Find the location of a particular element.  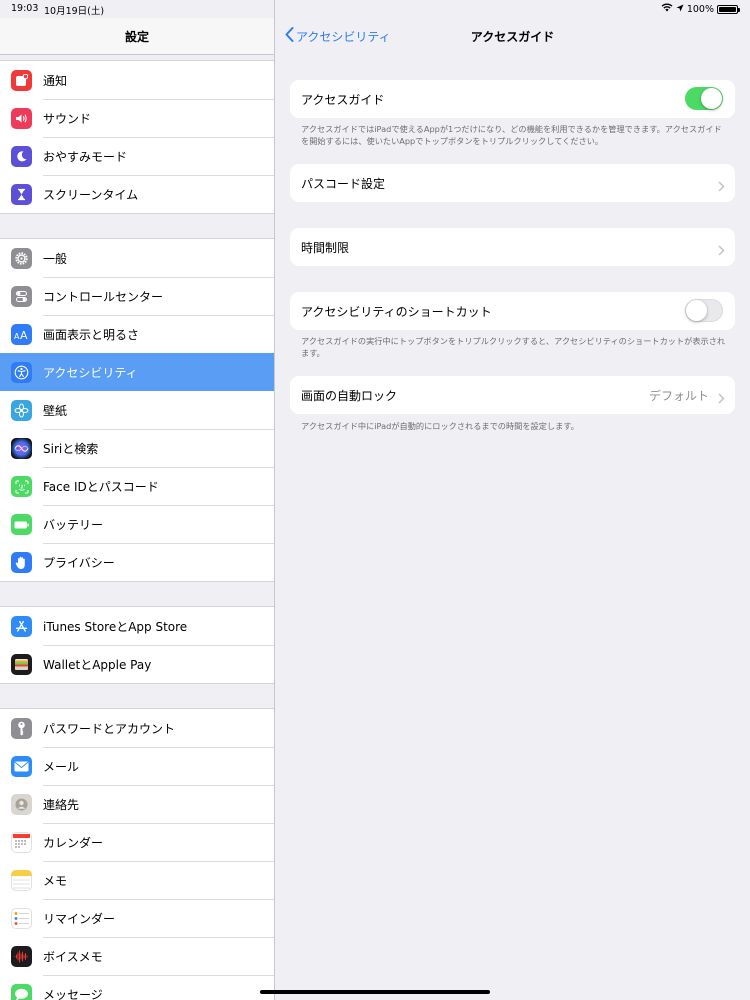

sidebar-item-itunes-app-store: iTunes StoreとApp Store is located at coordinates (137, 626).